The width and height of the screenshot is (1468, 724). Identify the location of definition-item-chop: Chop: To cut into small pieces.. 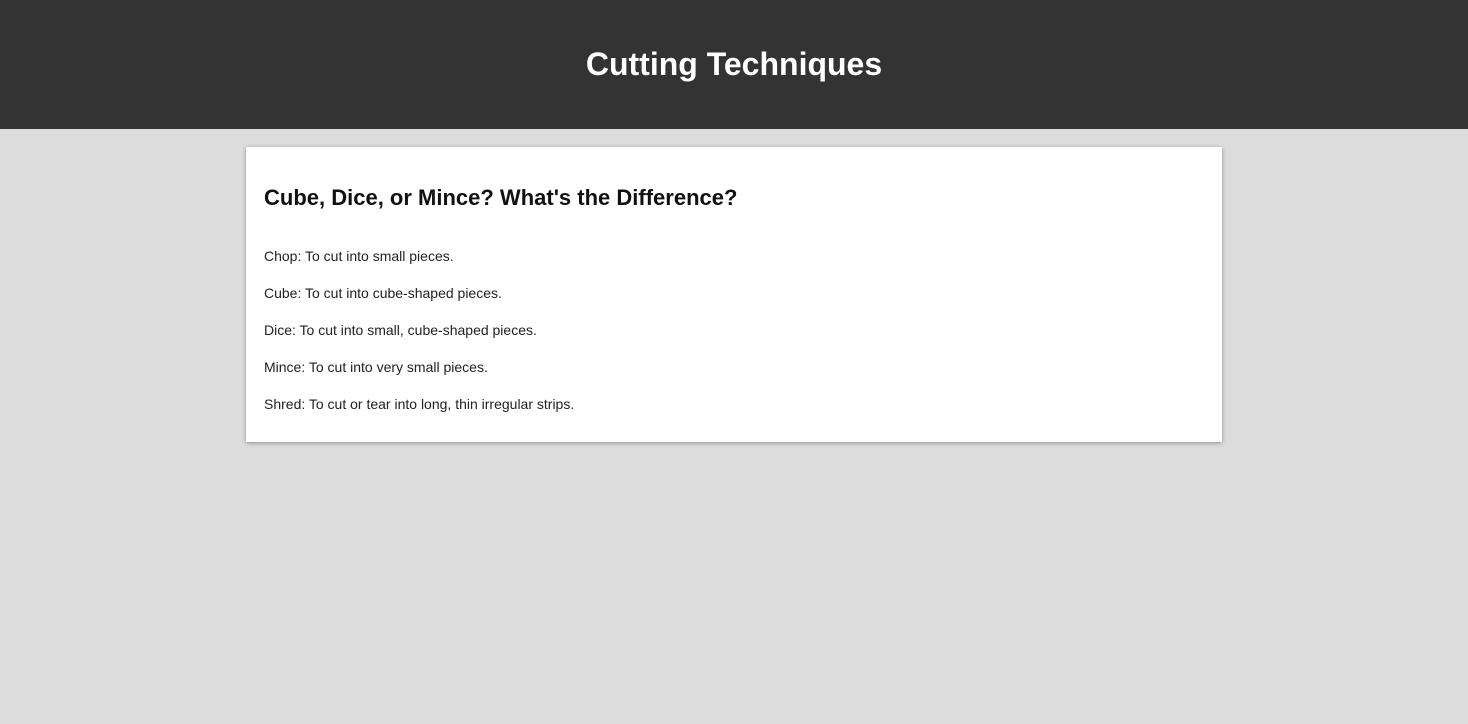
(359, 256).